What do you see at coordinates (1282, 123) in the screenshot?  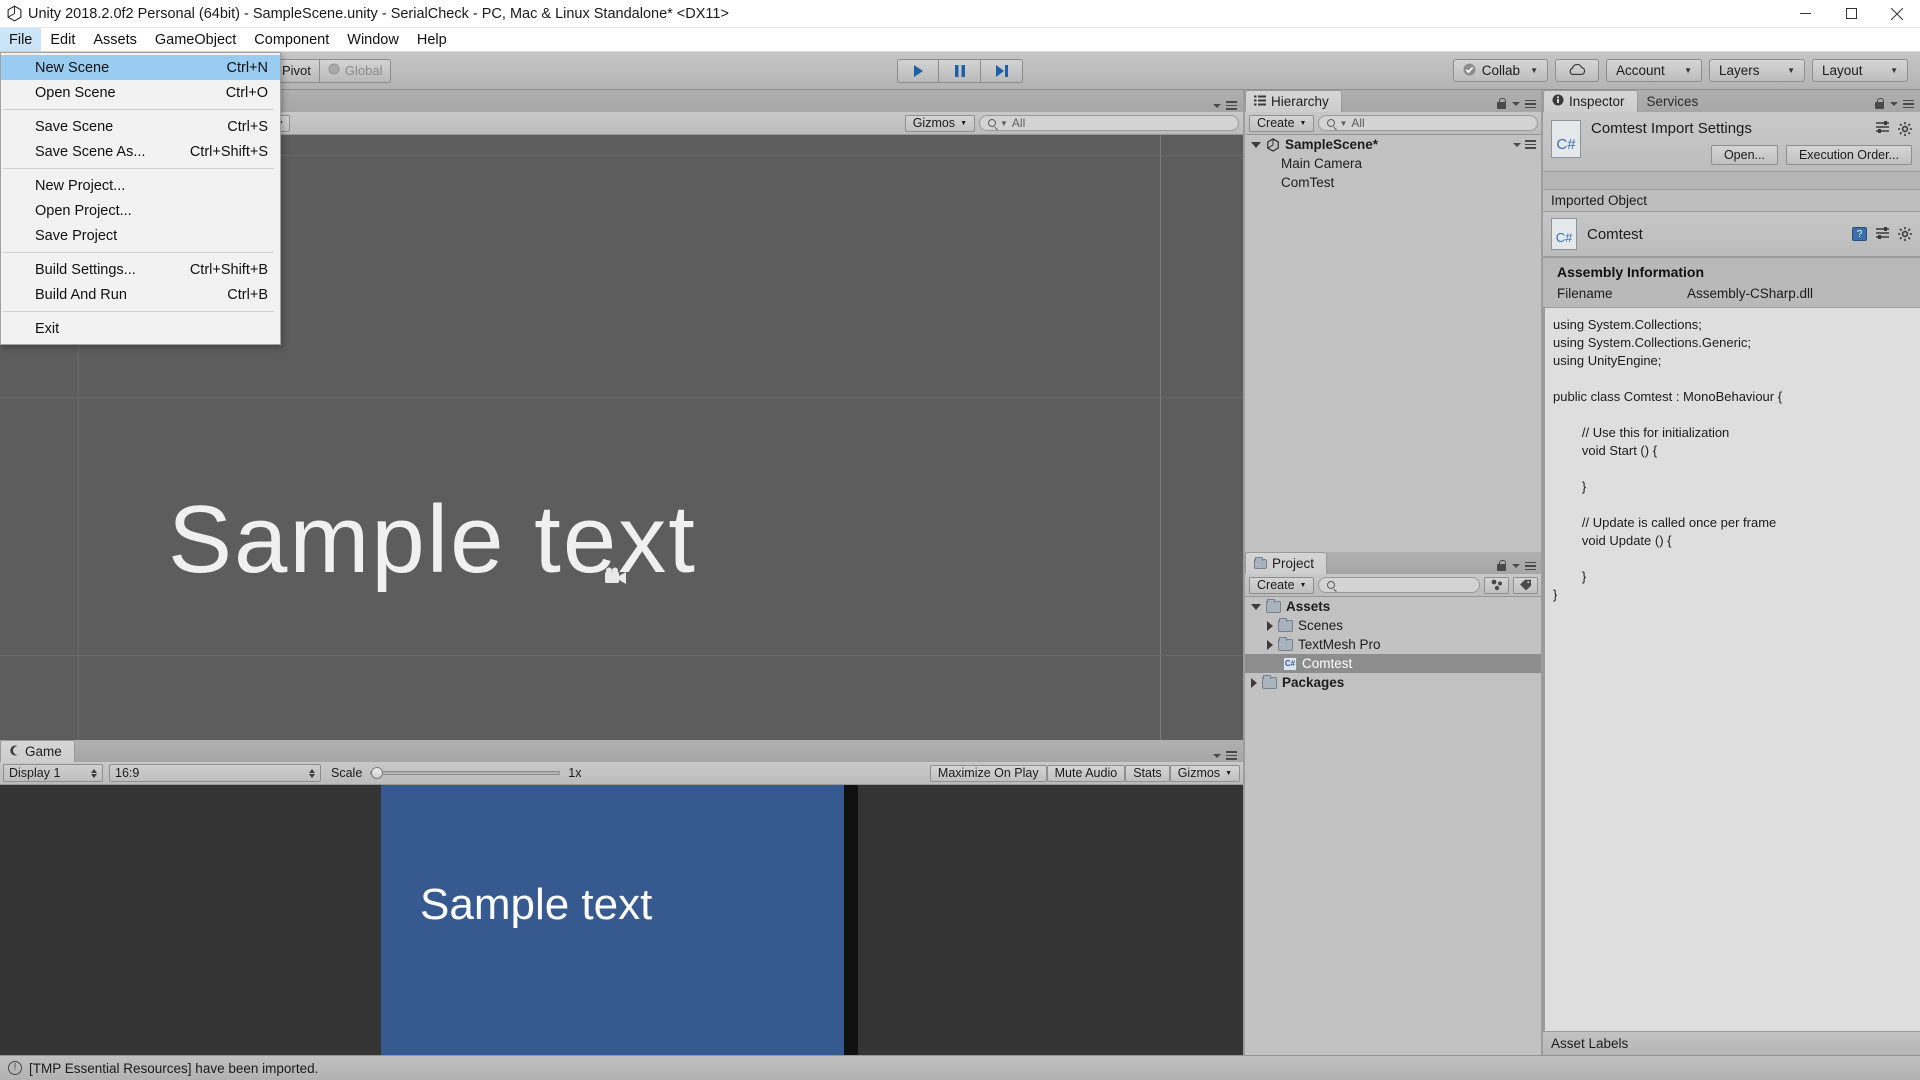 I see `hierarchy-create-button: Create ▼` at bounding box center [1282, 123].